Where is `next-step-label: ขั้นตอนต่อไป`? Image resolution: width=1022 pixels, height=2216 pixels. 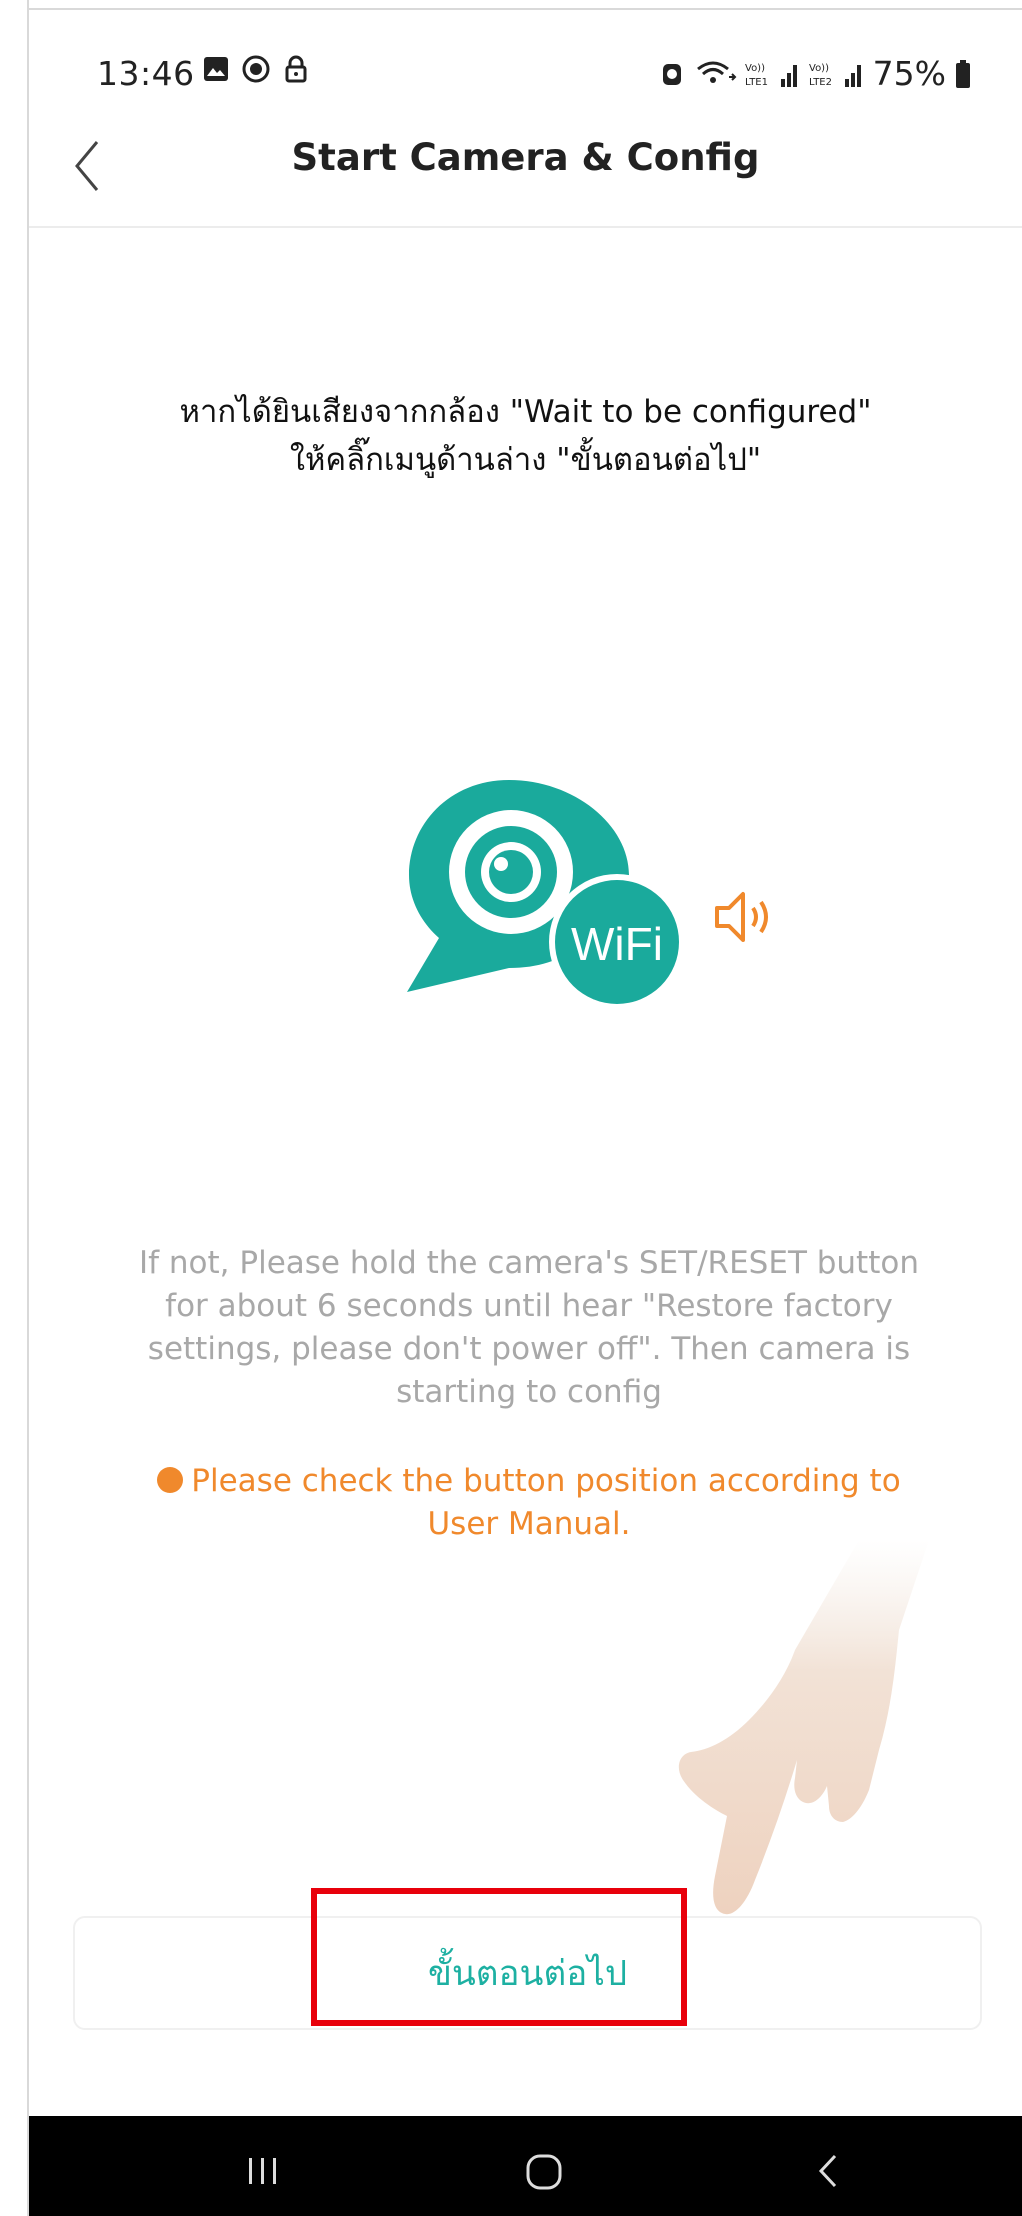
next-step-label: ขั้นตอนต่อไป is located at coordinates (527, 1973).